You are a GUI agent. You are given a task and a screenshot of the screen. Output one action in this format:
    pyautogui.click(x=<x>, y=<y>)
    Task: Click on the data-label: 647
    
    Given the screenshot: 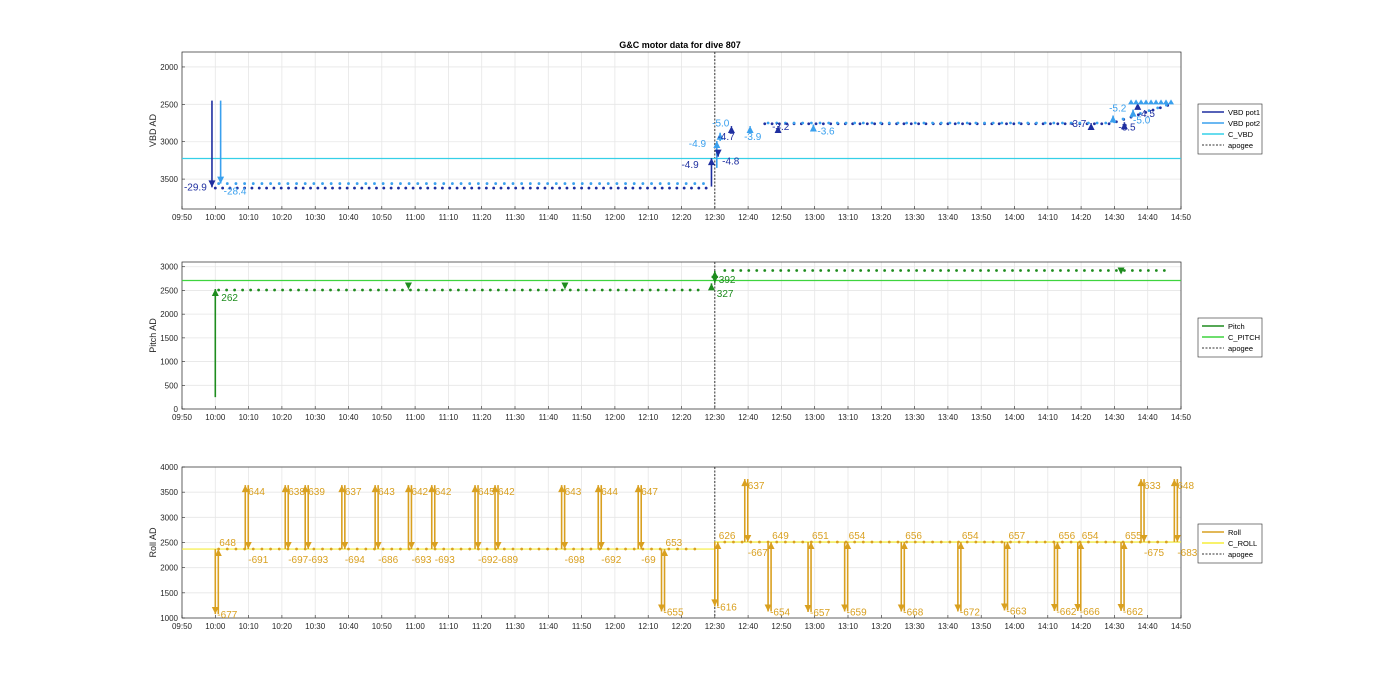 What is the action you would take?
    pyautogui.click(x=649, y=492)
    